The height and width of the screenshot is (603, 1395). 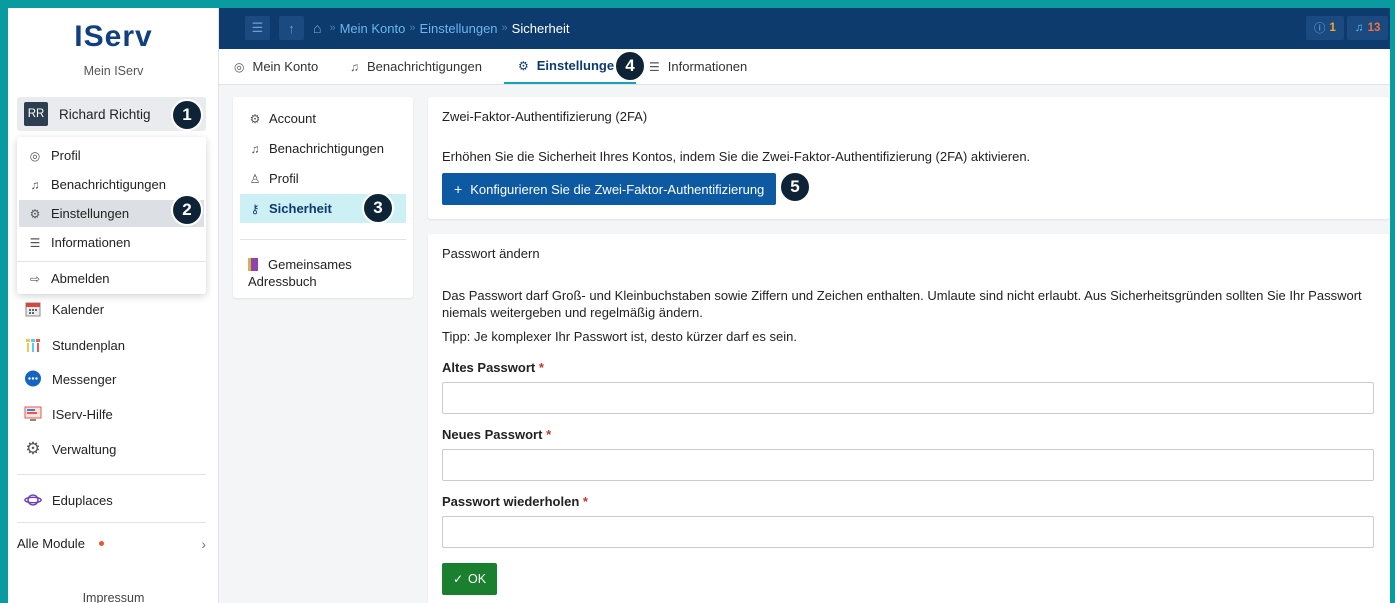 What do you see at coordinates (1332, 28) in the screenshot?
I see `info-count: 1` at bounding box center [1332, 28].